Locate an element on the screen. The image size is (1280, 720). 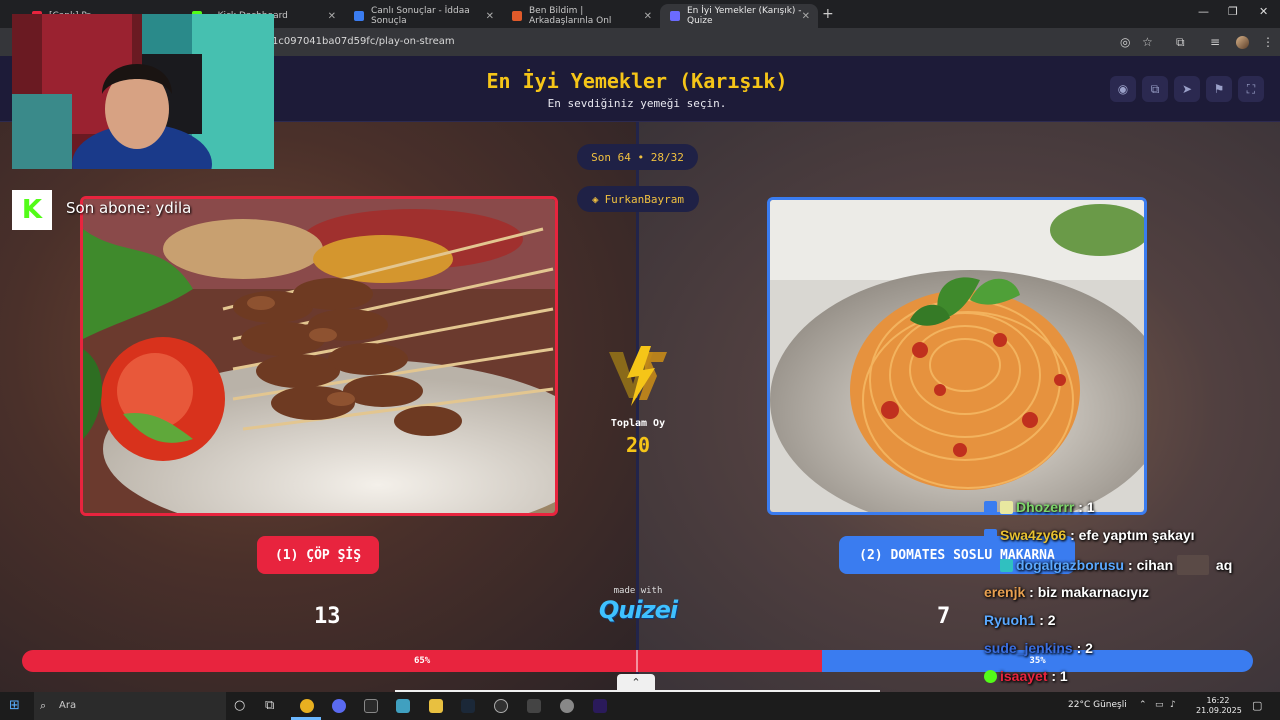
tab-4: Ben Bildim | Arkadaşlarınla Onl ✕ is located at coordinates (581, 16).